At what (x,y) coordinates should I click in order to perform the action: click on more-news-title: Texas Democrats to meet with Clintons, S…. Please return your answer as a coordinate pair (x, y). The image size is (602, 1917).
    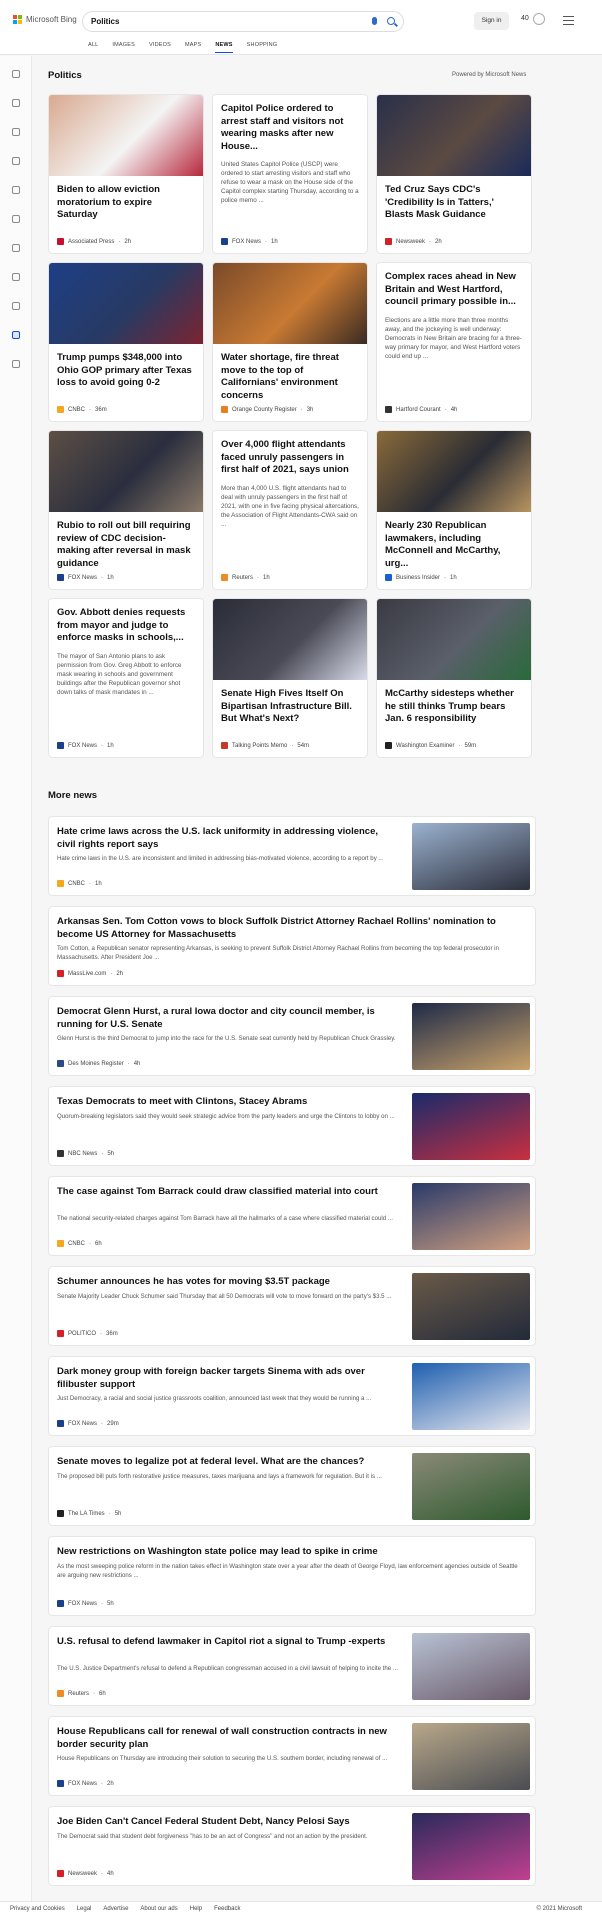
    Looking at the image, I should click on (228, 1102).